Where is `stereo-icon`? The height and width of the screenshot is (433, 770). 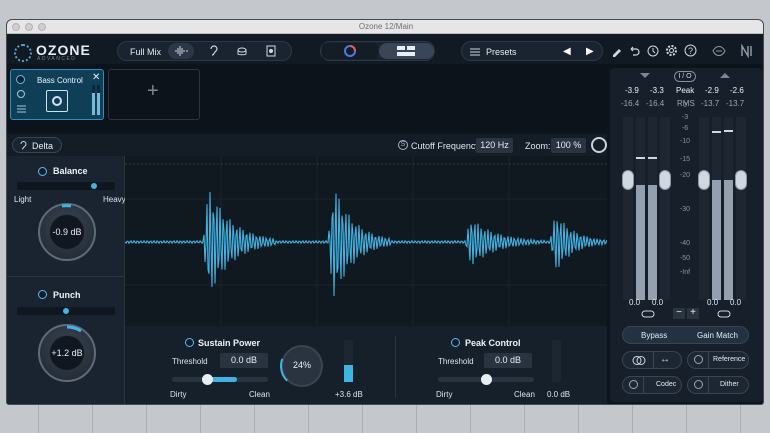
stereo-icon is located at coordinates (639, 360).